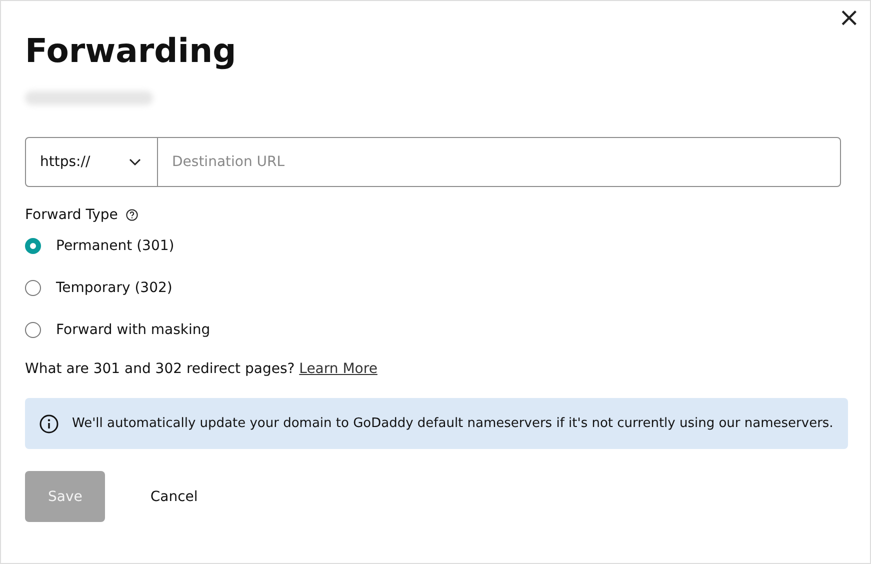 The height and width of the screenshot is (564, 871). What do you see at coordinates (92, 162) in the screenshot?
I see `protocol-dropdown: https://` at bounding box center [92, 162].